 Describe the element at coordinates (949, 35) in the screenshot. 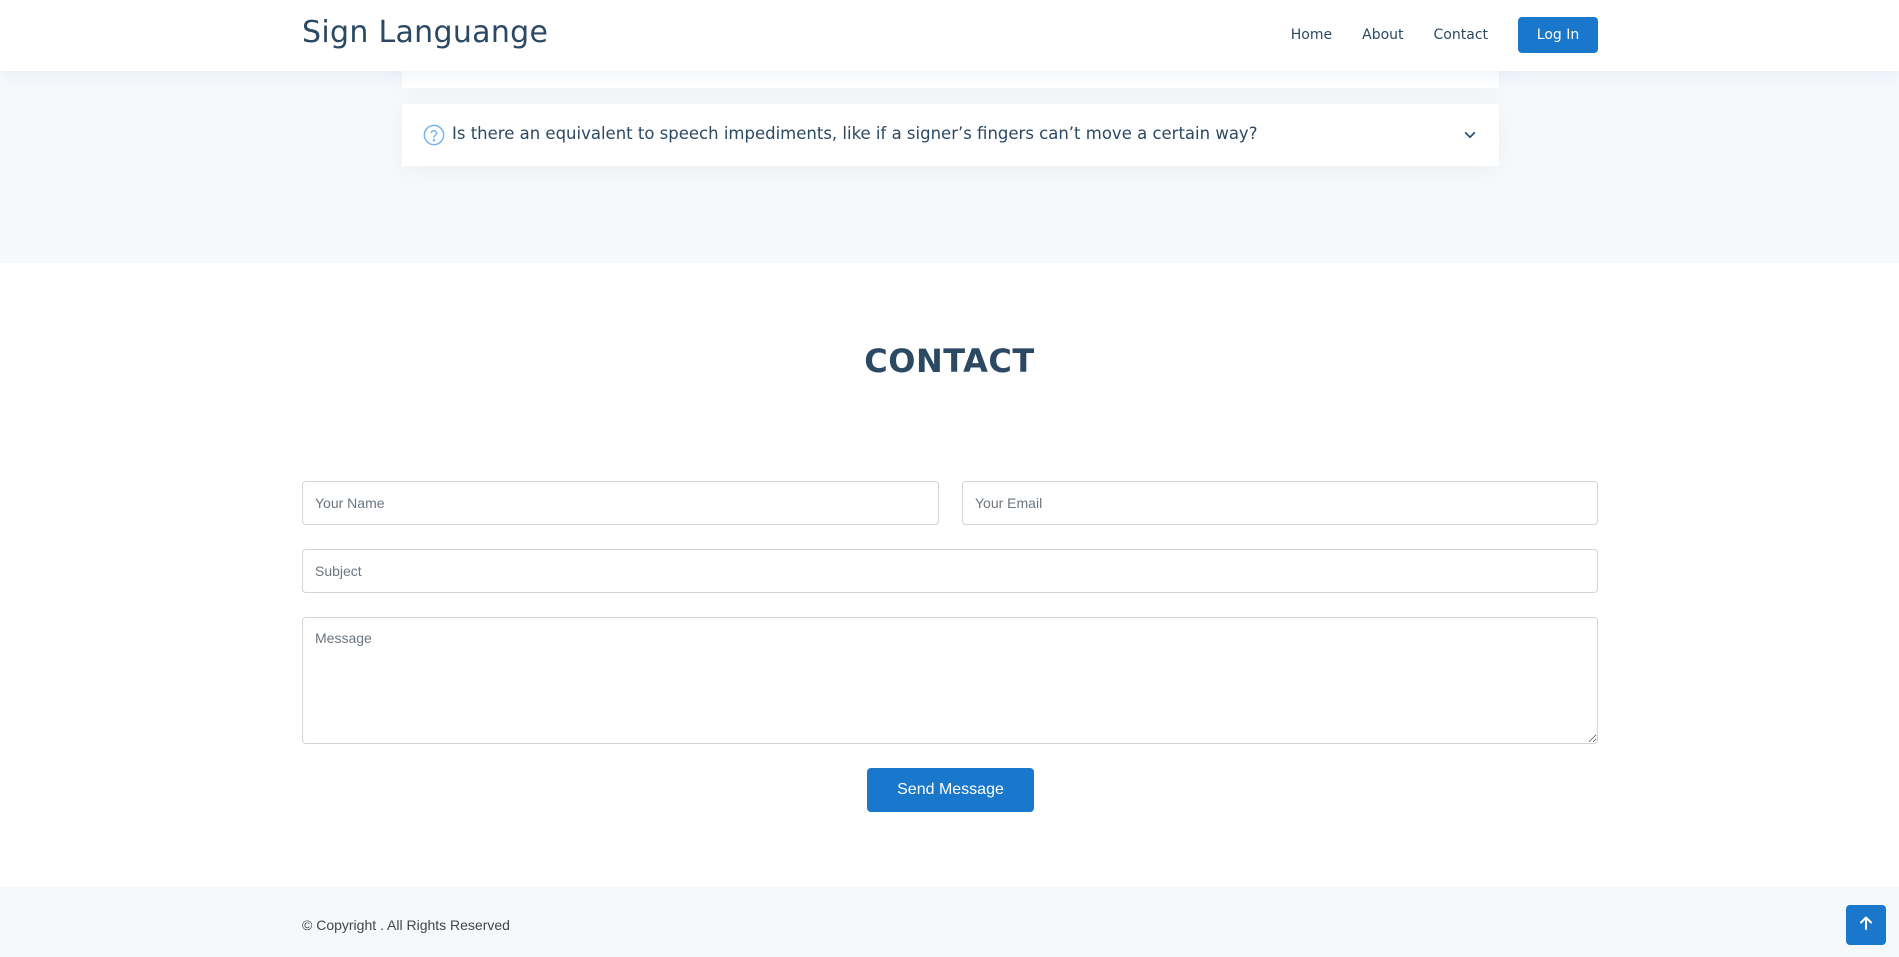

I see `site-header: Sign Languange Home About Contact Log In` at that location.